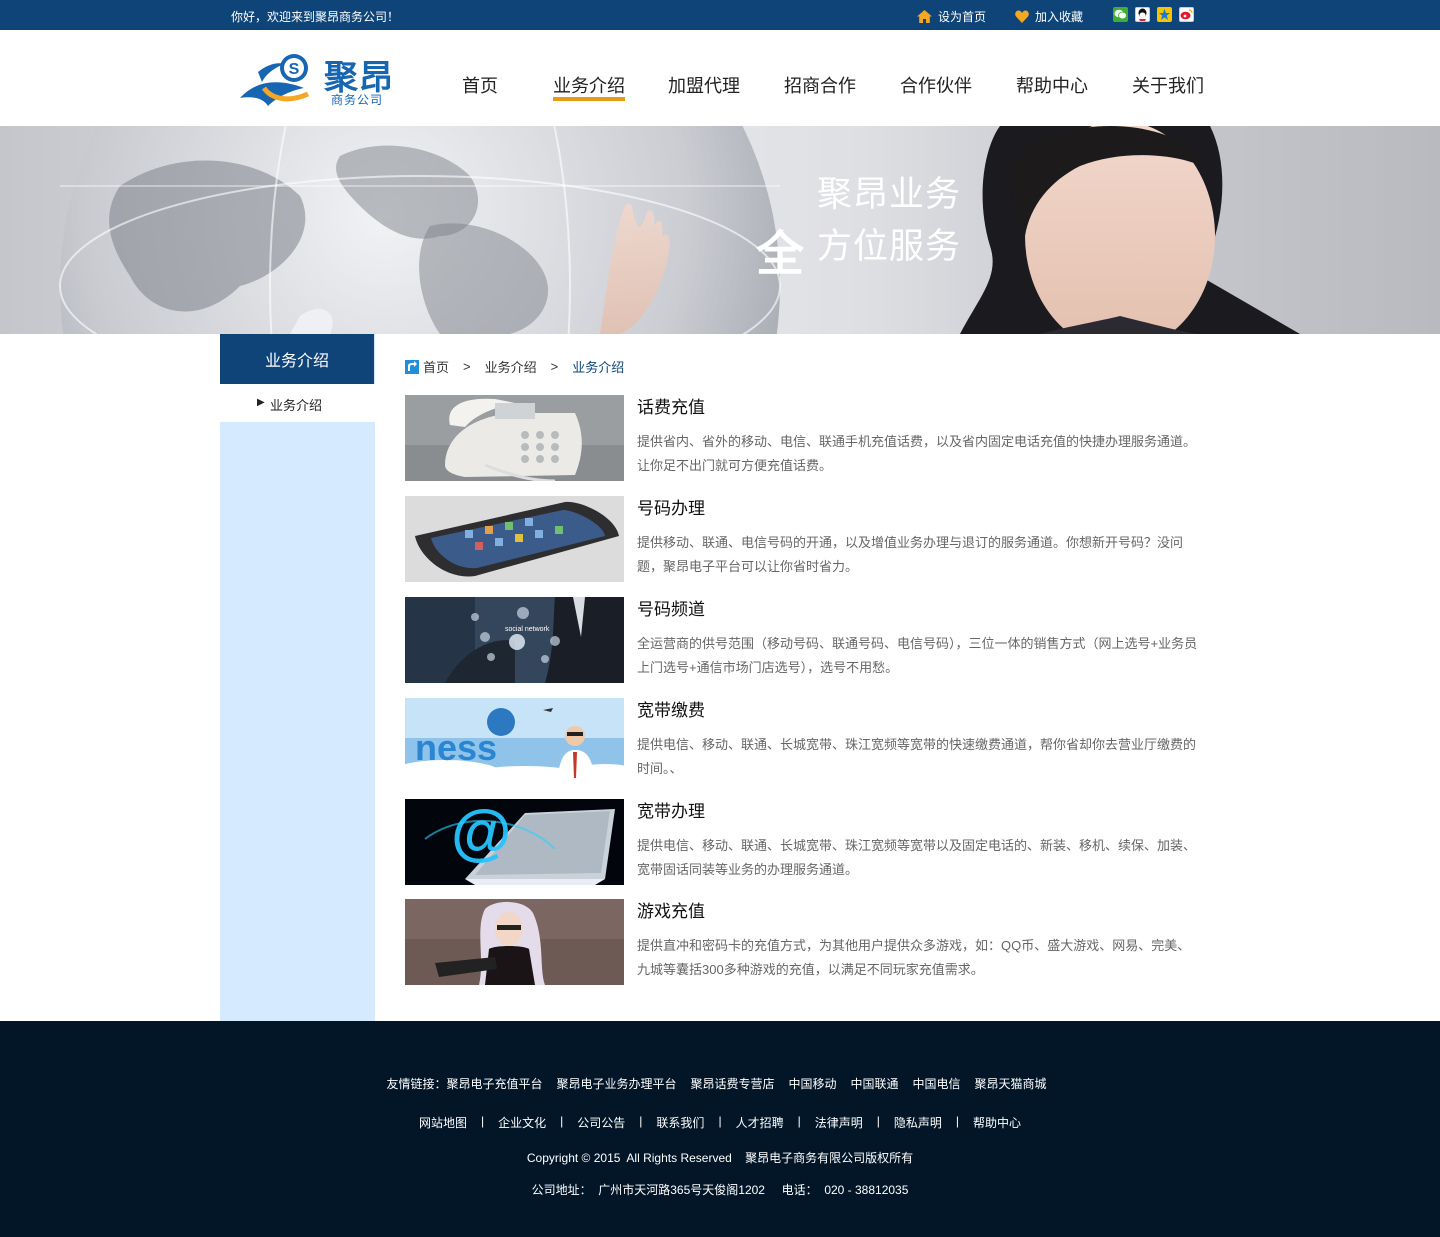  What do you see at coordinates (962, 17) in the screenshot?
I see `set-home-label: 设为首页` at bounding box center [962, 17].